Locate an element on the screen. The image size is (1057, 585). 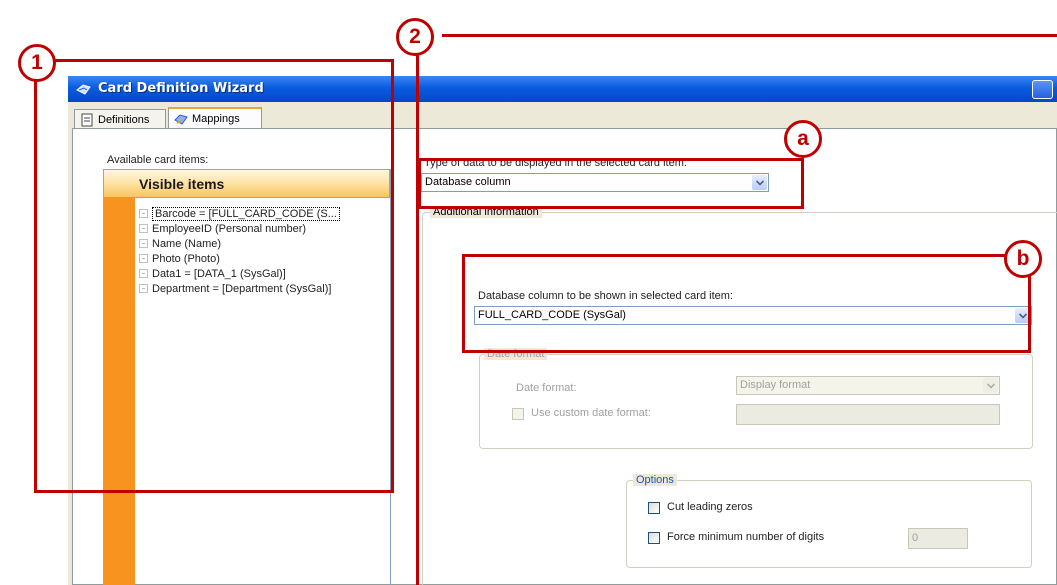
cut-leading-zeros-label: Cut leading zeros is located at coordinates (710, 507).